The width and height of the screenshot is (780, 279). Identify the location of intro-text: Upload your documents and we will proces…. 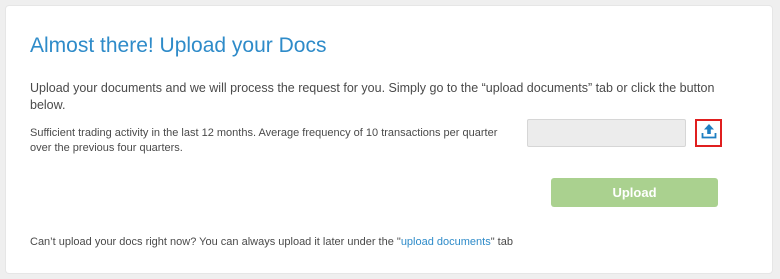
(372, 96).